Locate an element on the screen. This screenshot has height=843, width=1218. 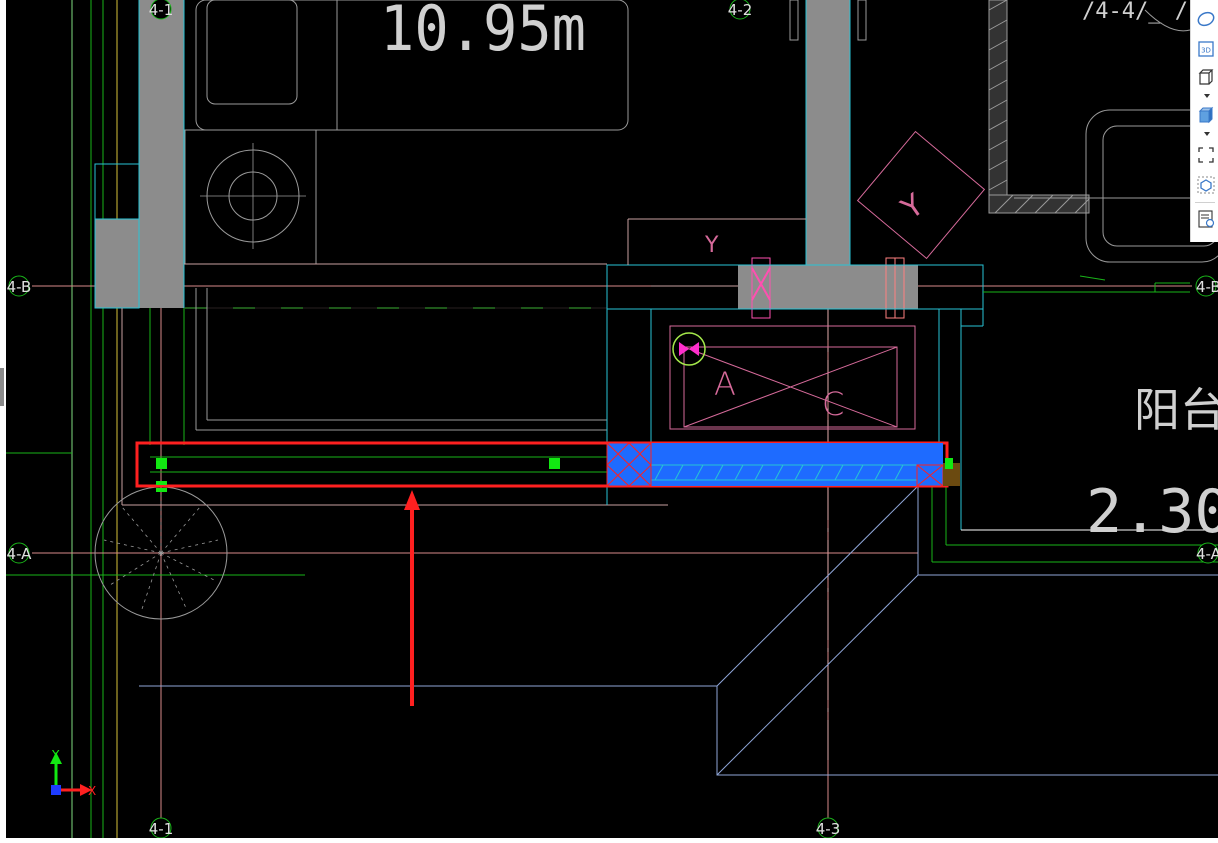
wall-column-left is located at coordinates (161, 154).